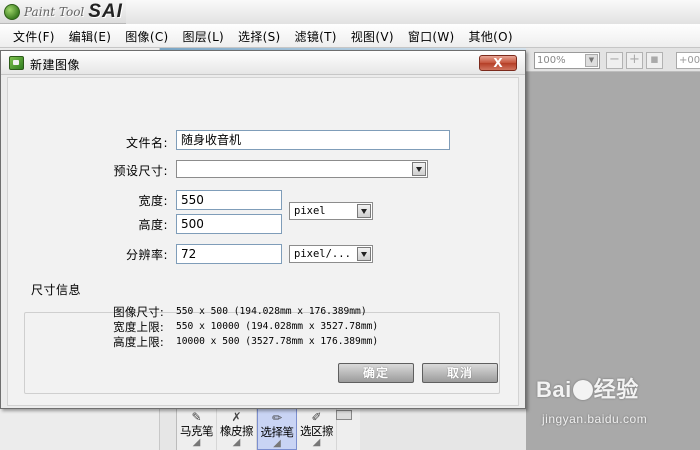  I want to click on menu-edit: 编辑(E), so click(90, 35).